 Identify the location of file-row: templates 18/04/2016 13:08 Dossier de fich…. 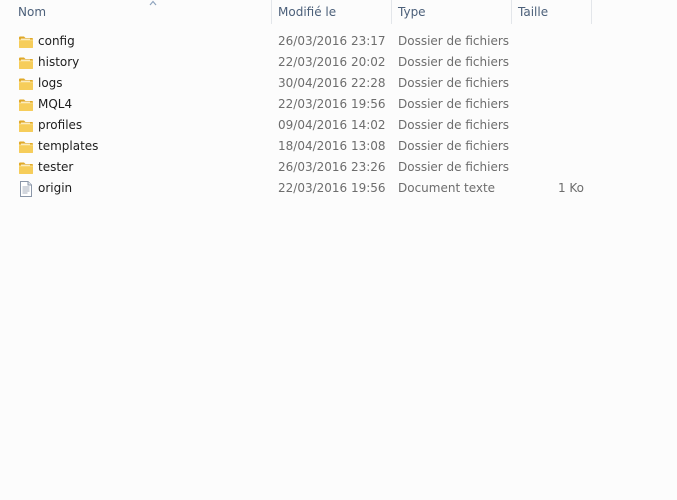
(338, 146).